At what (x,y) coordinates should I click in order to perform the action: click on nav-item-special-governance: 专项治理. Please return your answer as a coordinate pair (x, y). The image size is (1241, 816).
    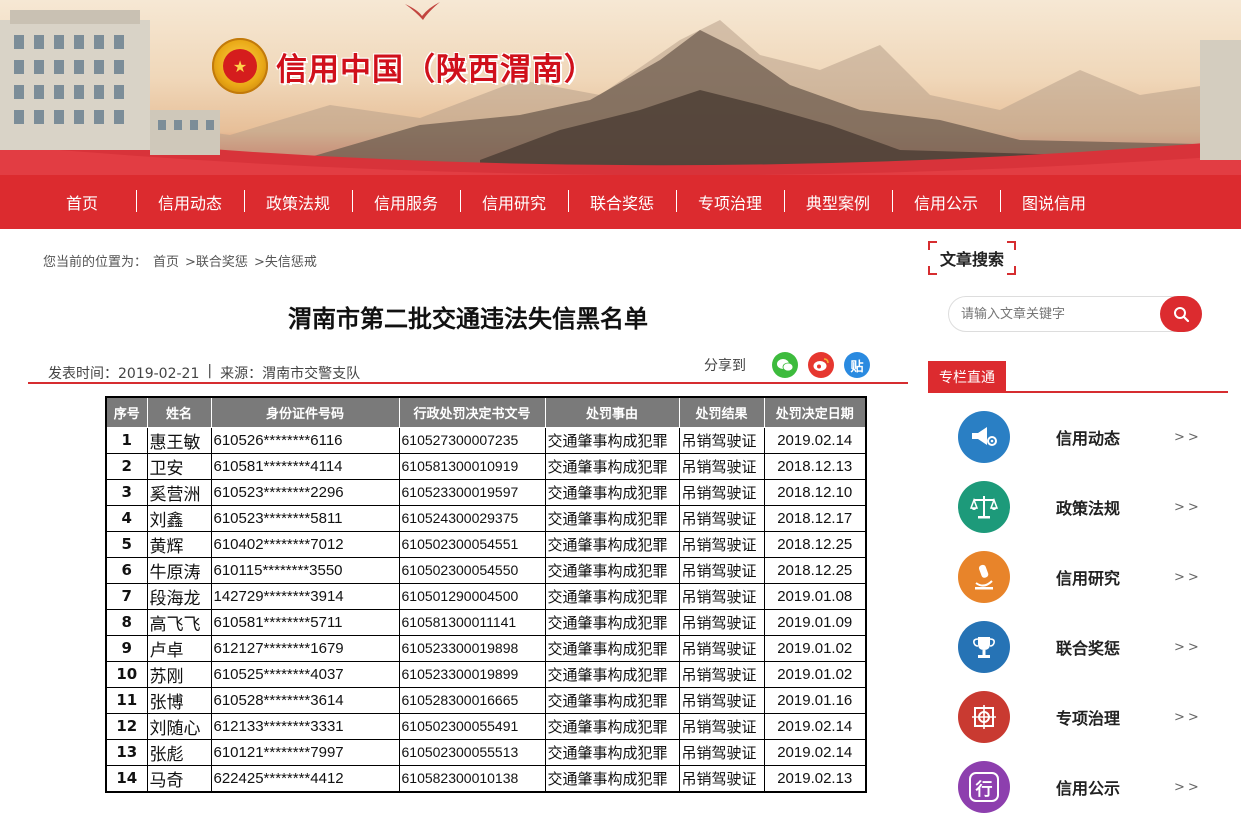
    Looking at the image, I should click on (730, 202).